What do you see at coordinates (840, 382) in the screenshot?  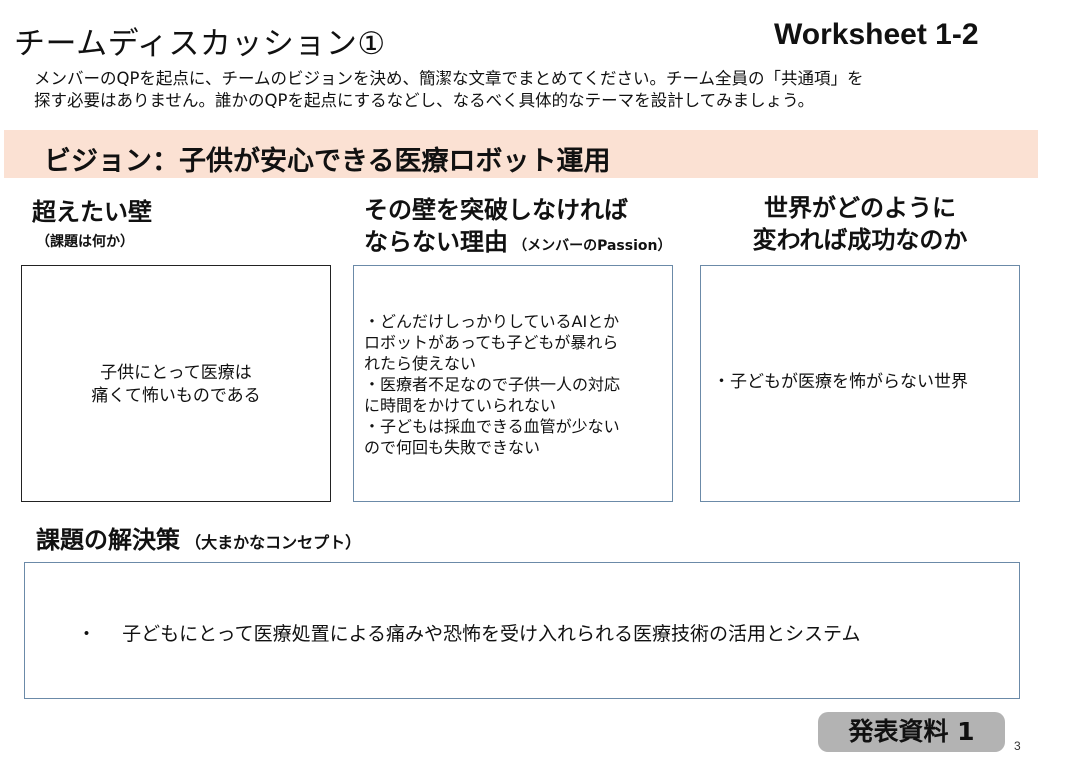 I see `success-content: ・子どもが医療を怖がらない世界` at bounding box center [840, 382].